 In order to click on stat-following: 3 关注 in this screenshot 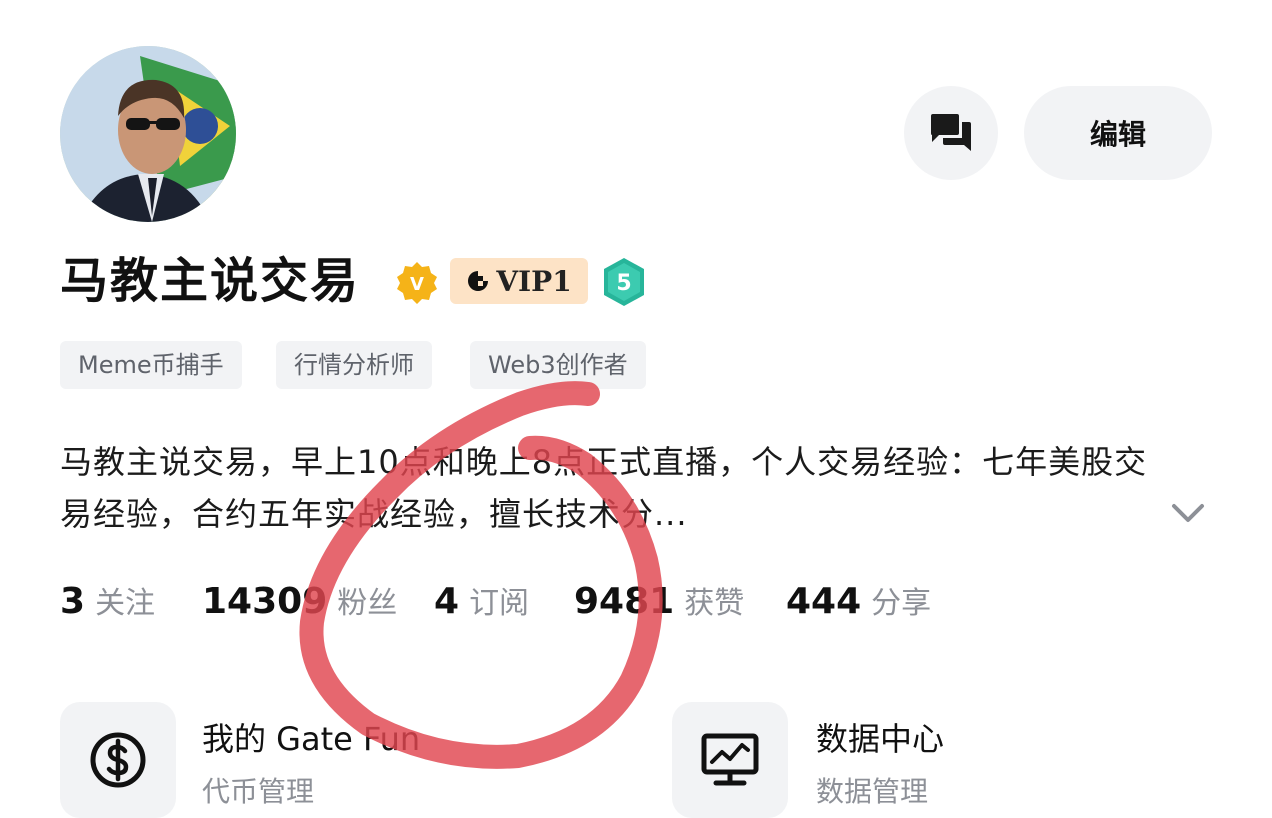, I will do `click(107, 602)`.